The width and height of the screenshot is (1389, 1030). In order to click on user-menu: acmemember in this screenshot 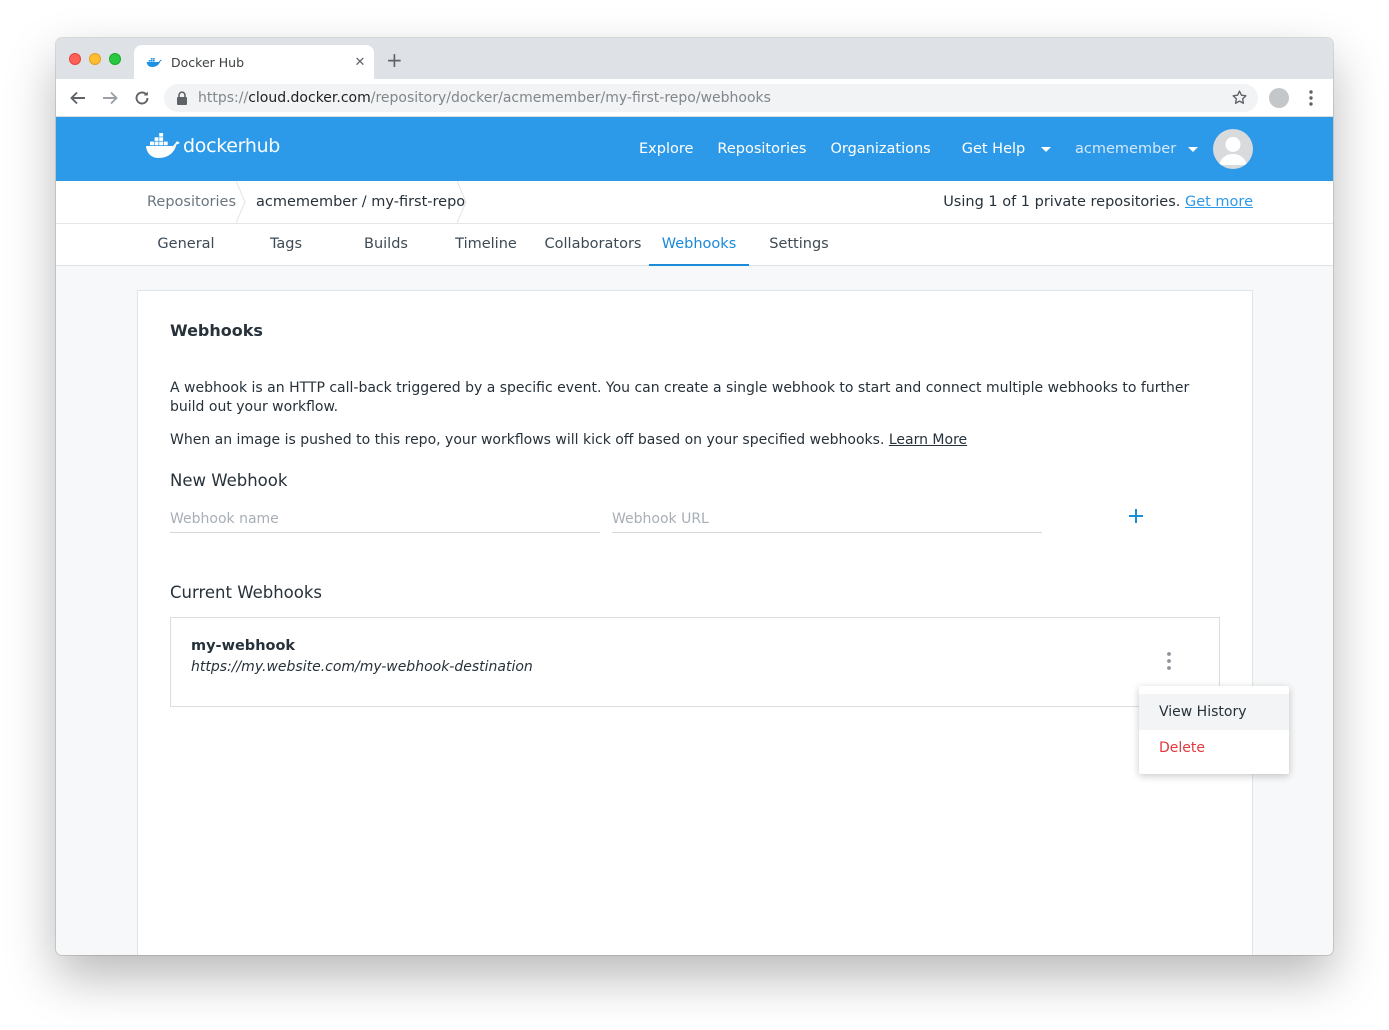, I will do `click(1137, 149)`.